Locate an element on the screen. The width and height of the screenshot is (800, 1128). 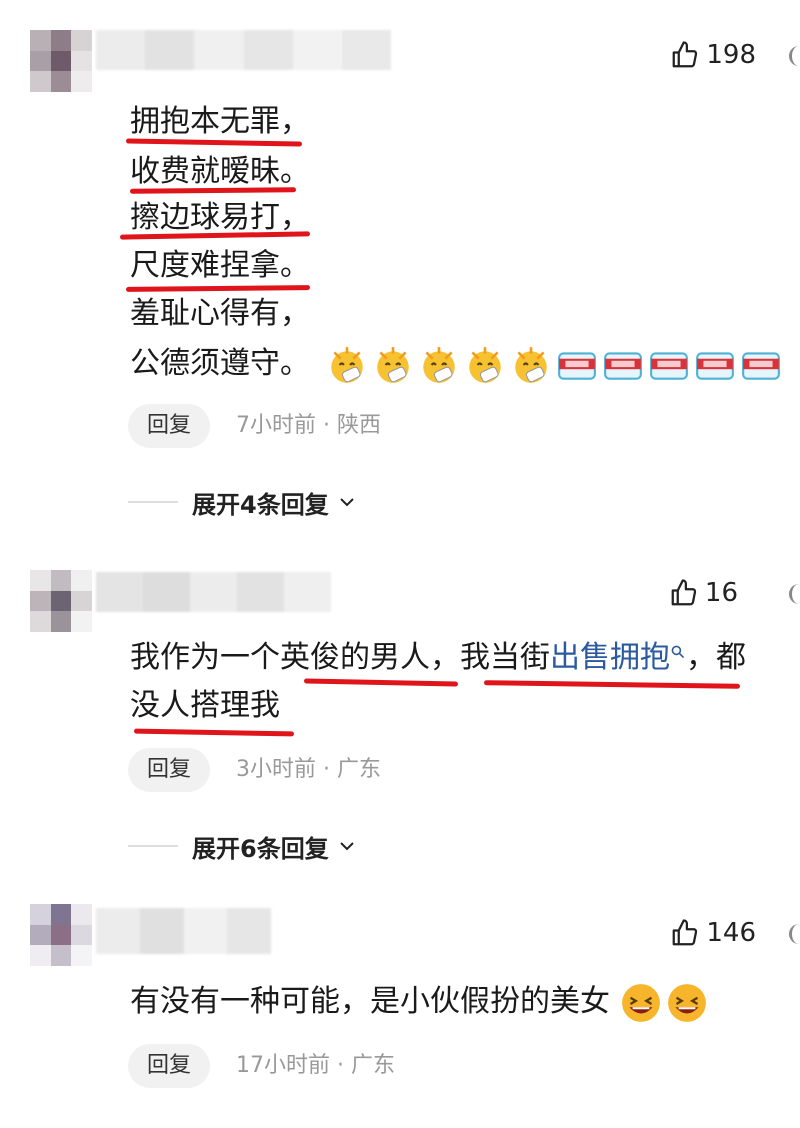
like-button: 146 is located at coordinates (713, 933).